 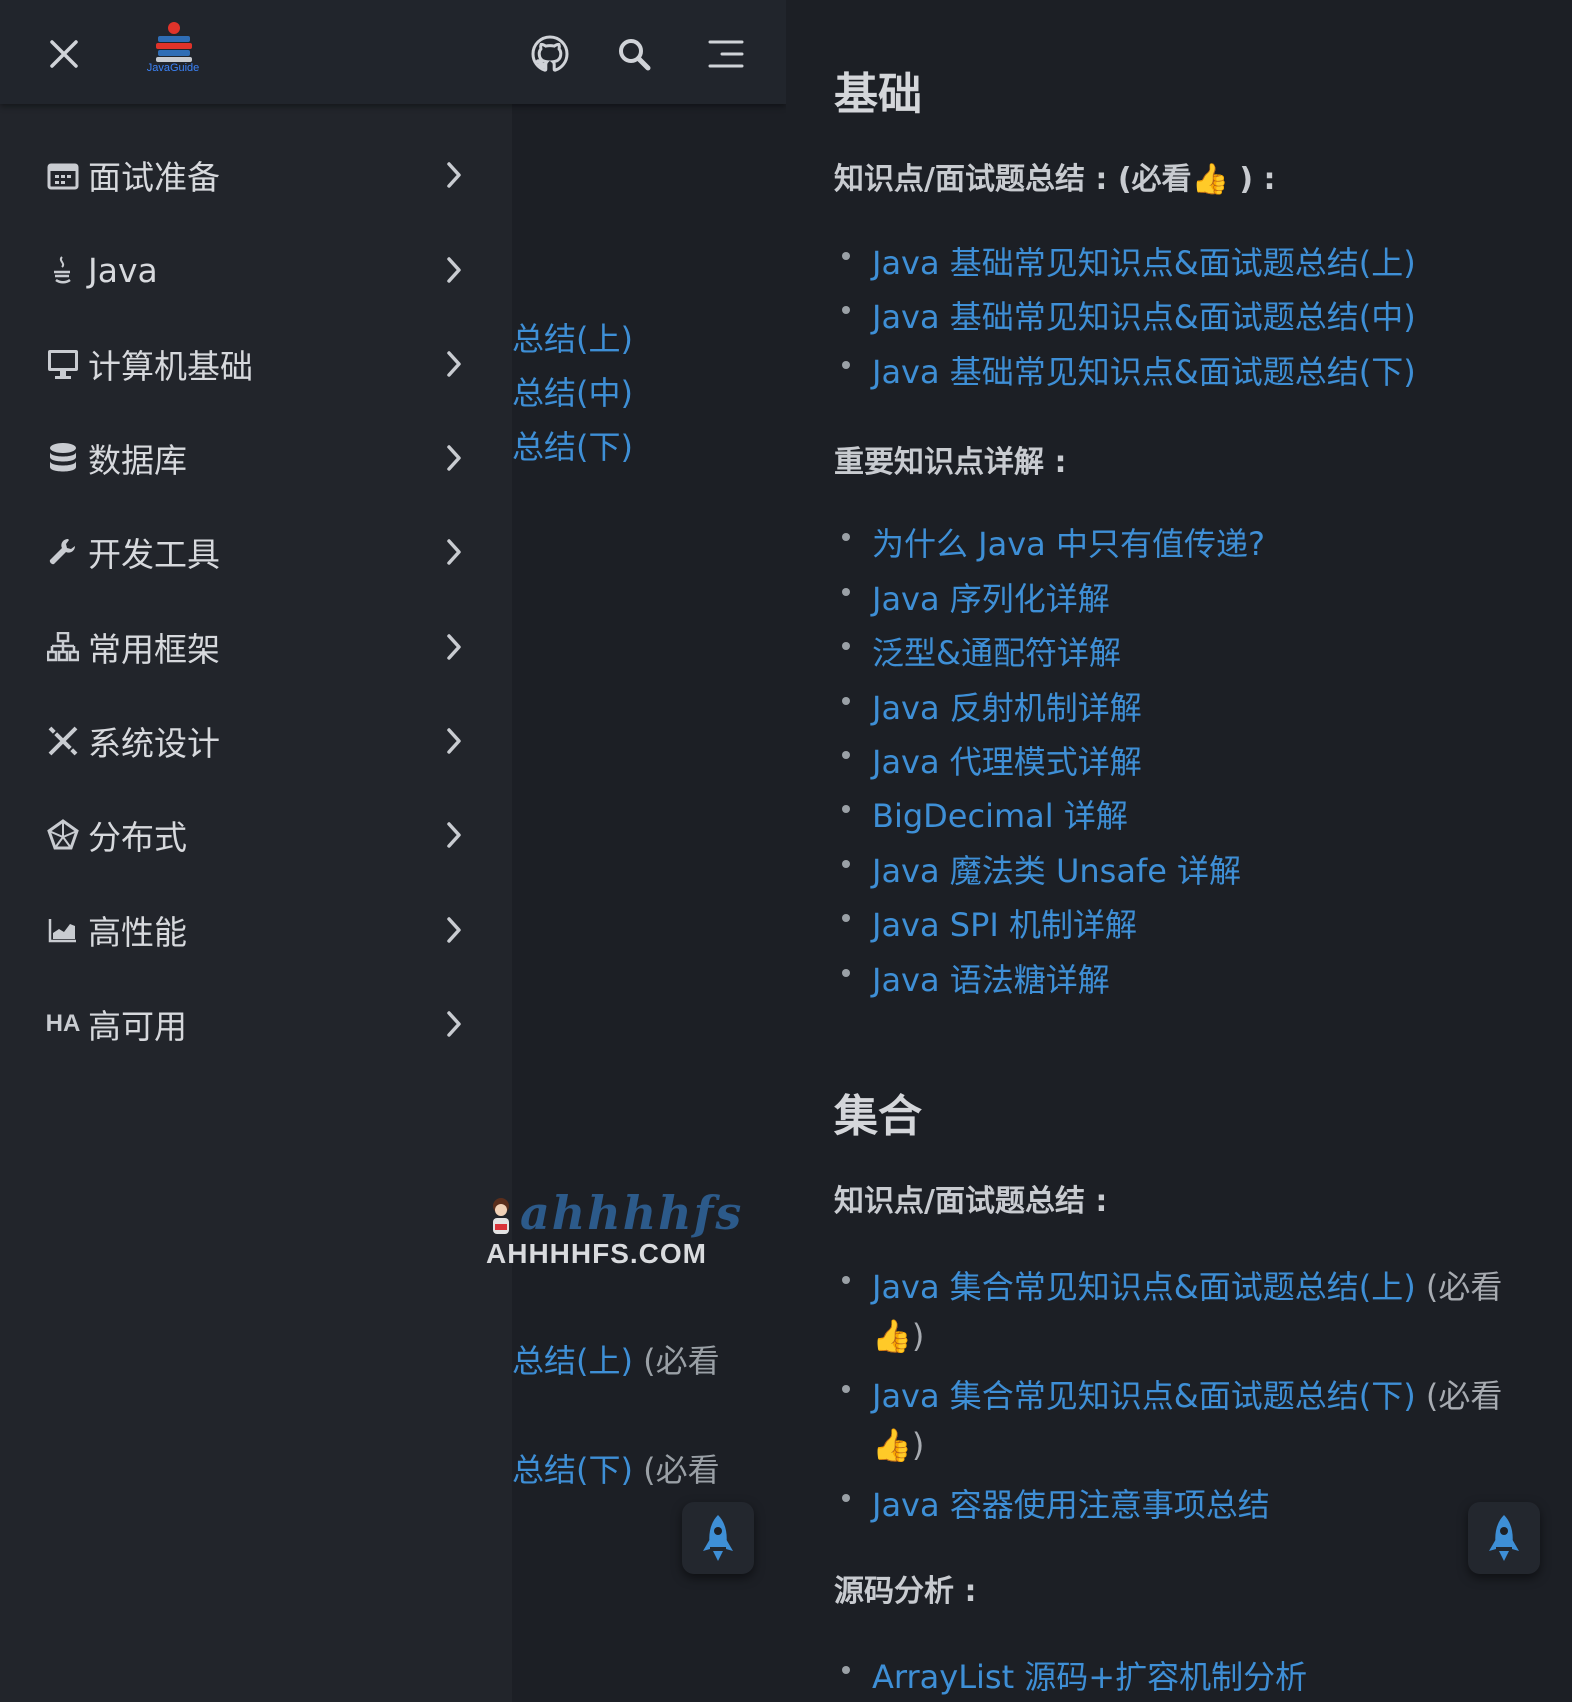 I want to click on sitemap-icon, so click(x=63, y=647).